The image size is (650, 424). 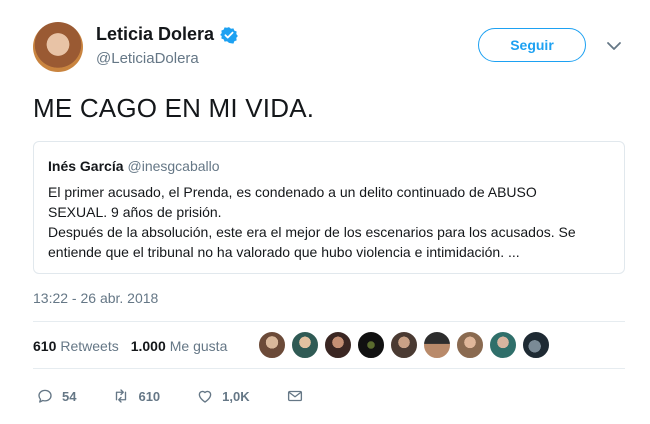 I want to click on retweets-count: 610, so click(x=44, y=346).